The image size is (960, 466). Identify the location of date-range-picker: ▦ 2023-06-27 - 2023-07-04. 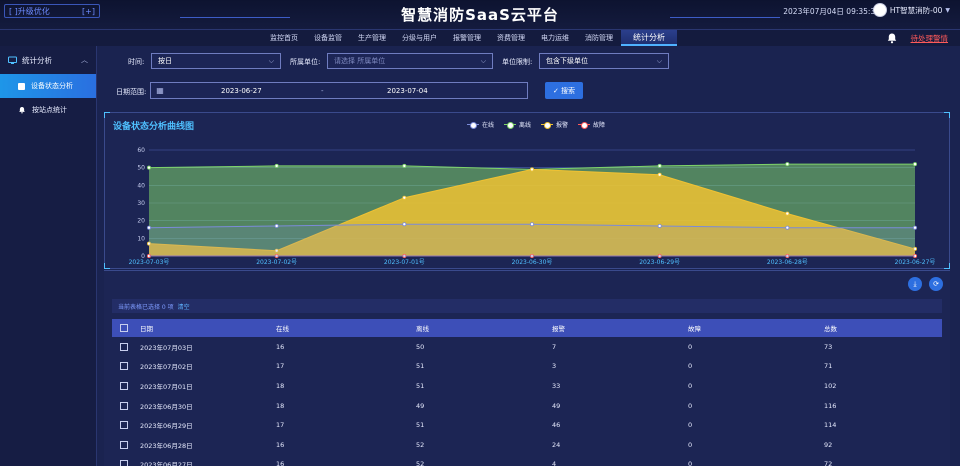
(339, 90).